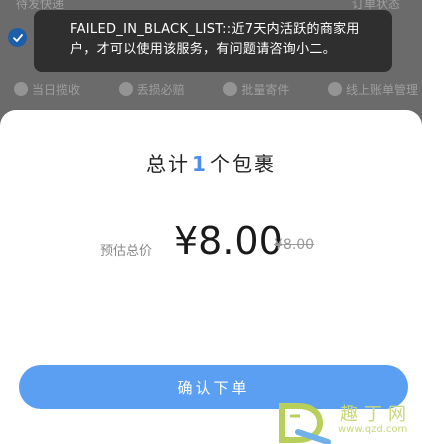 This screenshot has width=422, height=444. I want to click on estimated-price: ¥8.00, so click(228, 241).